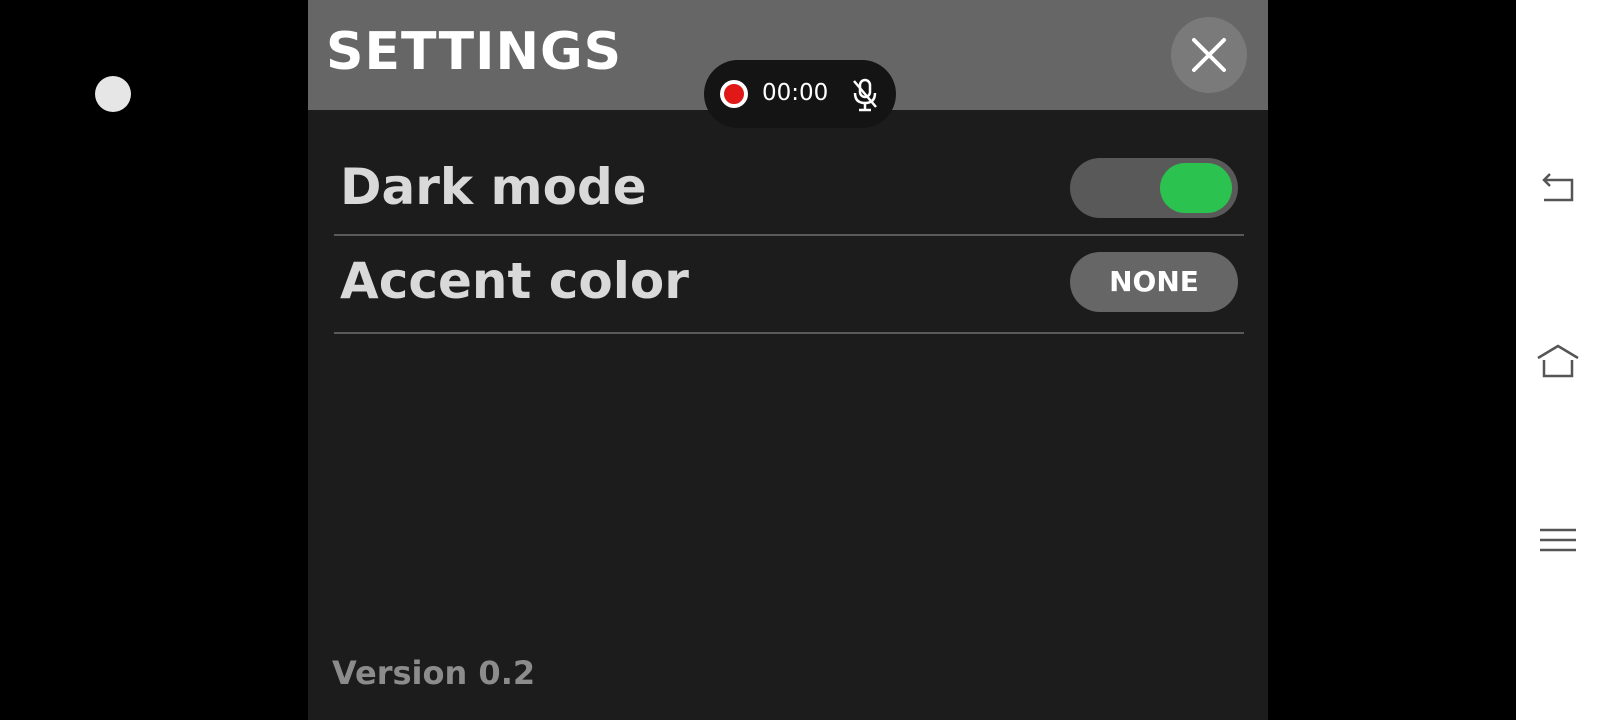 The width and height of the screenshot is (1600, 720). I want to click on dark-mode-label: Dark mode, so click(493, 187).